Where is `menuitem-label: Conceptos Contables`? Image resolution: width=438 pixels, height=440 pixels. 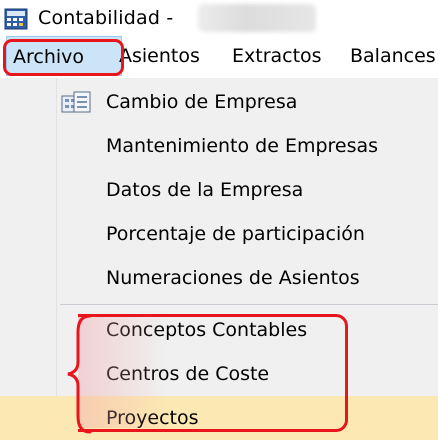 menuitem-label: Conceptos Contables is located at coordinates (207, 330).